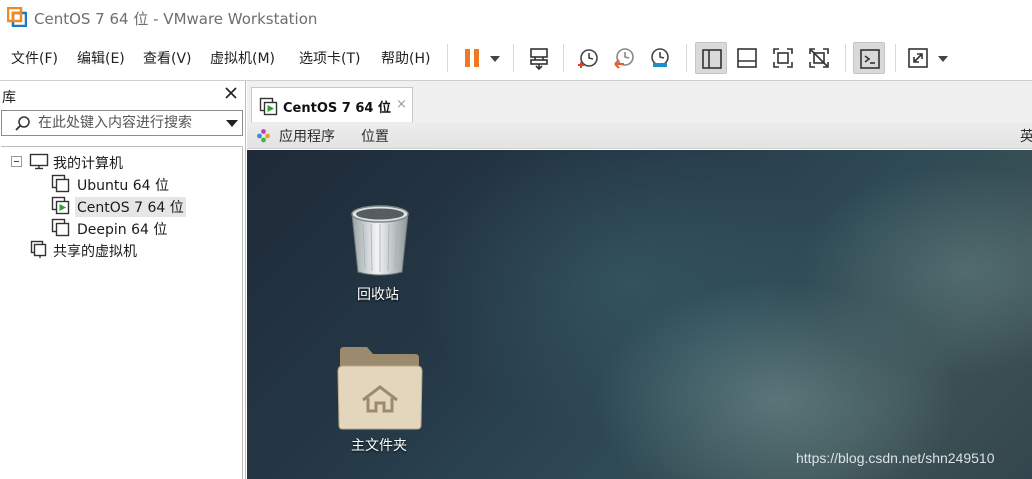 This screenshot has width=1032, height=479. I want to click on revert-snapshot-button, so click(624, 58).